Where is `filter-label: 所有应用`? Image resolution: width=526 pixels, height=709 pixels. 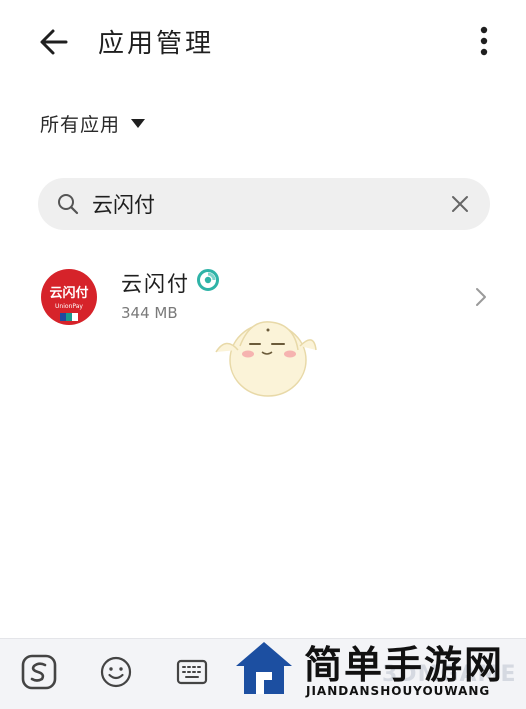 filter-label: 所有应用 is located at coordinates (80, 124).